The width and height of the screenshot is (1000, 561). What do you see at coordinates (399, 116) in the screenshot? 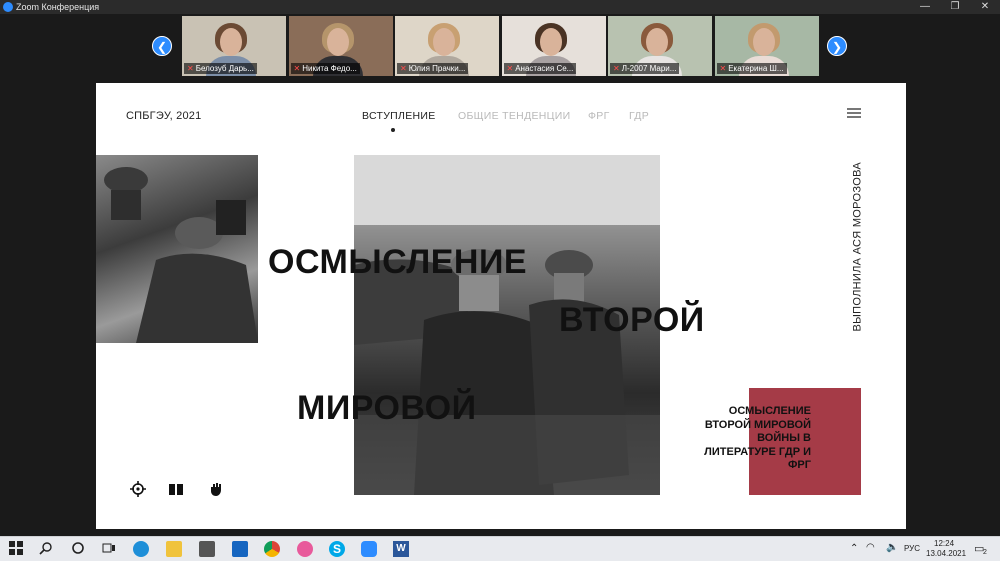
I see `nav-item-intro: ВСТУПЛЕНИЕ` at bounding box center [399, 116].